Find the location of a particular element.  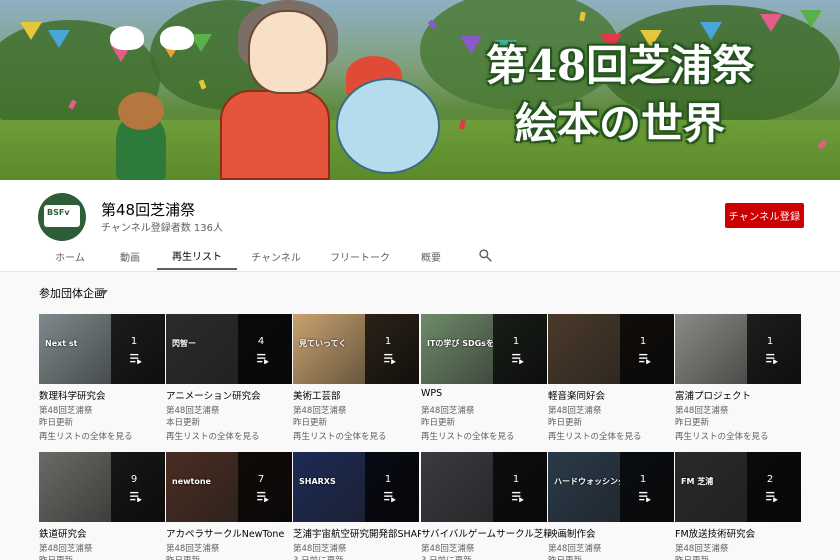

playlist-thumbnail: Next st 1 is located at coordinates (102, 349).